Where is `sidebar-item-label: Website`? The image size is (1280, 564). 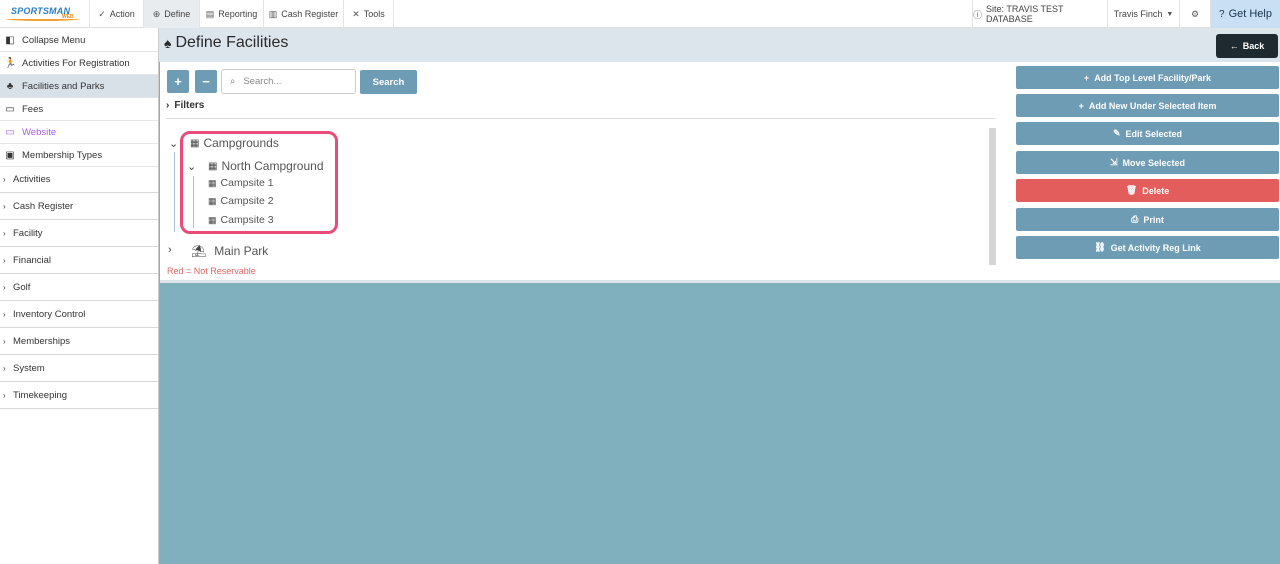
sidebar-item-label: Website is located at coordinates (39, 132).